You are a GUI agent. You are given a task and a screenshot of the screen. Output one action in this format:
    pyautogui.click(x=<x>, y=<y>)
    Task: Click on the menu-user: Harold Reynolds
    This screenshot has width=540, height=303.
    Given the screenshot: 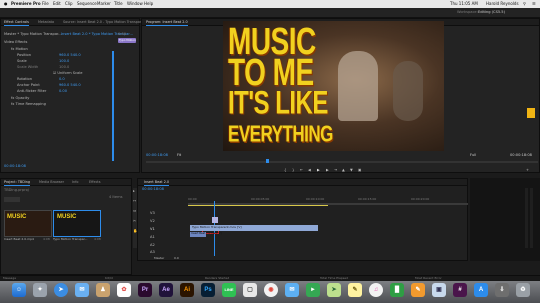 What is the action you would take?
    pyautogui.click(x=502, y=4)
    